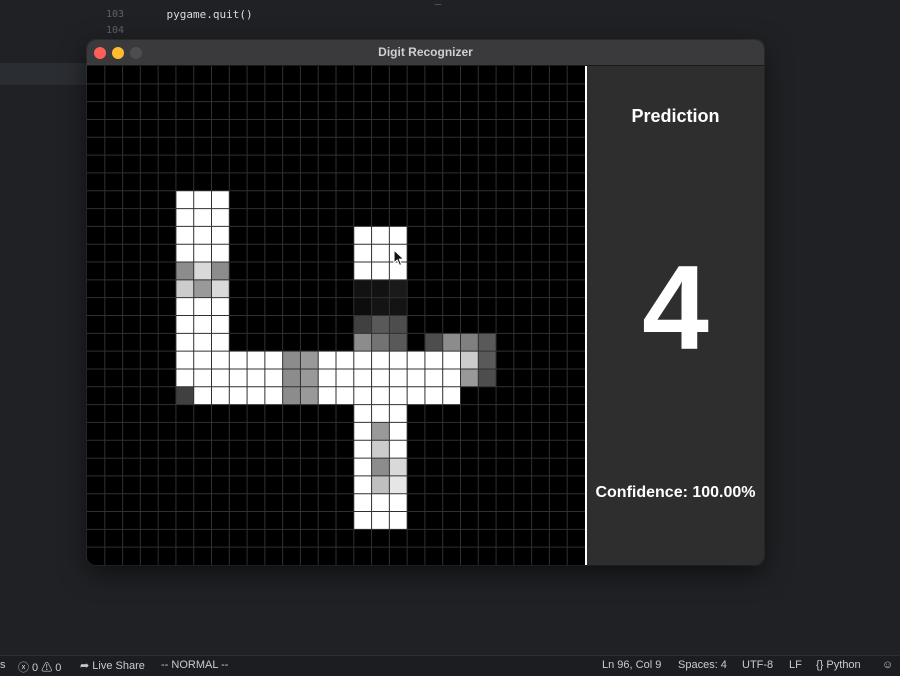 The height and width of the screenshot is (676, 900). What do you see at coordinates (425, 53) in the screenshot?
I see `window-titlebar: Digit Recognizer` at bounding box center [425, 53].